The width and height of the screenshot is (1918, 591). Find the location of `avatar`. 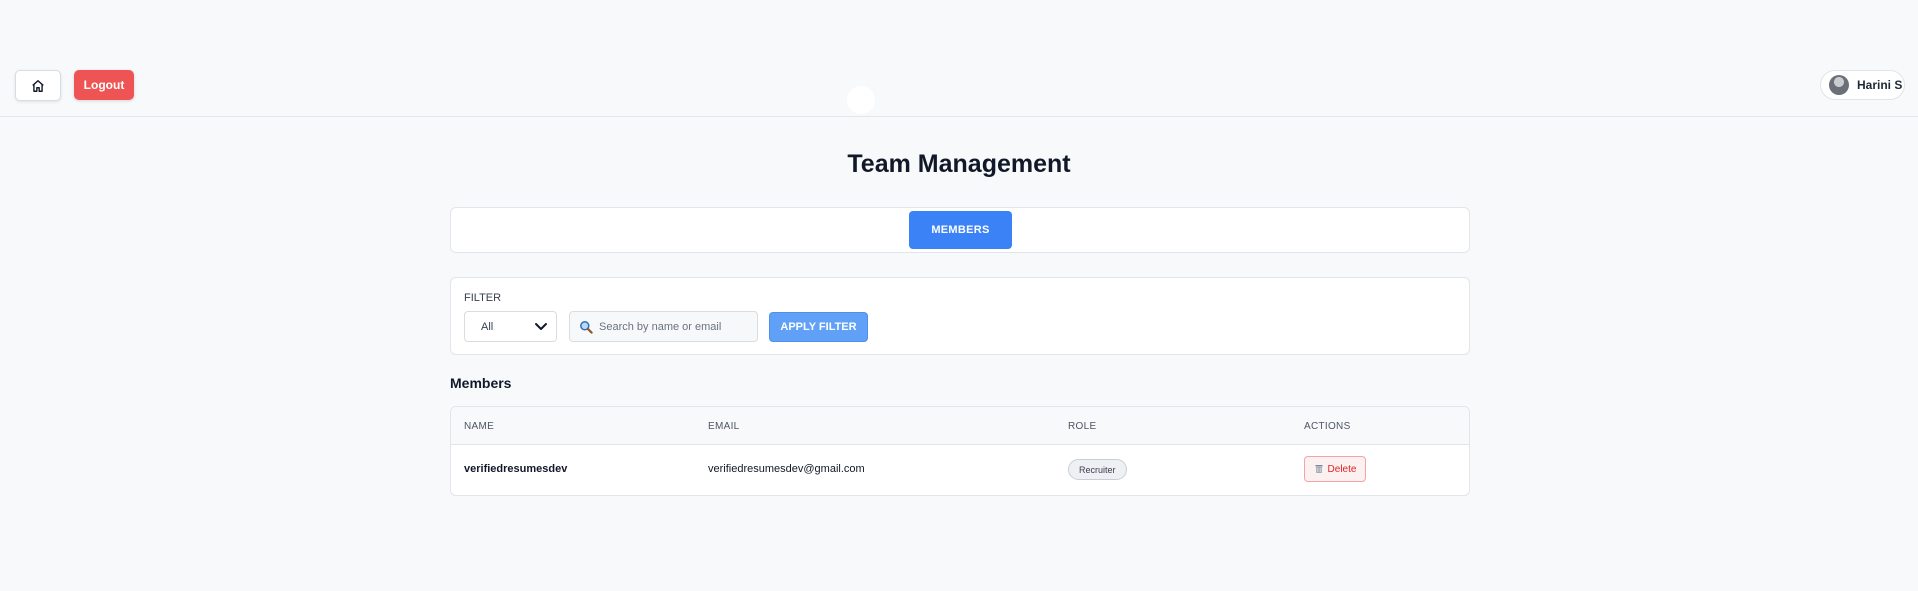

avatar is located at coordinates (1839, 85).